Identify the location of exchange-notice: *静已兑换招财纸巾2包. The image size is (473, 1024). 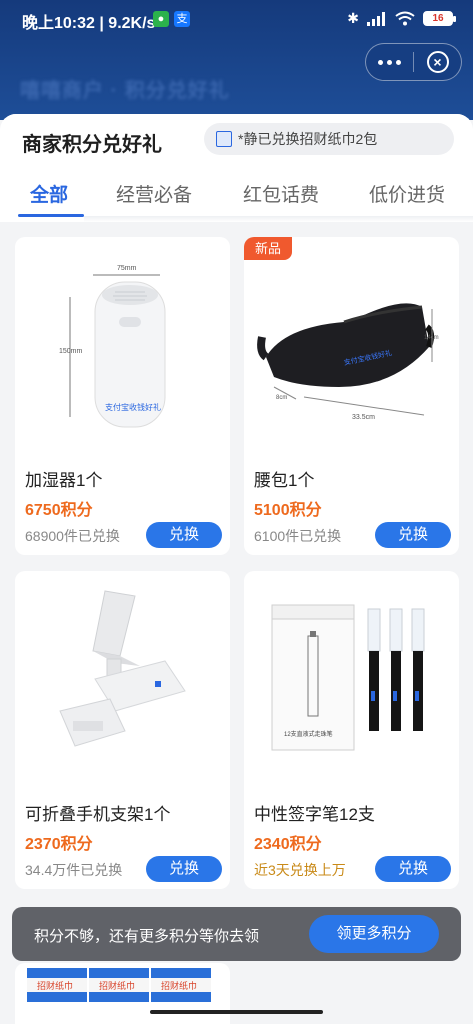
(329, 139).